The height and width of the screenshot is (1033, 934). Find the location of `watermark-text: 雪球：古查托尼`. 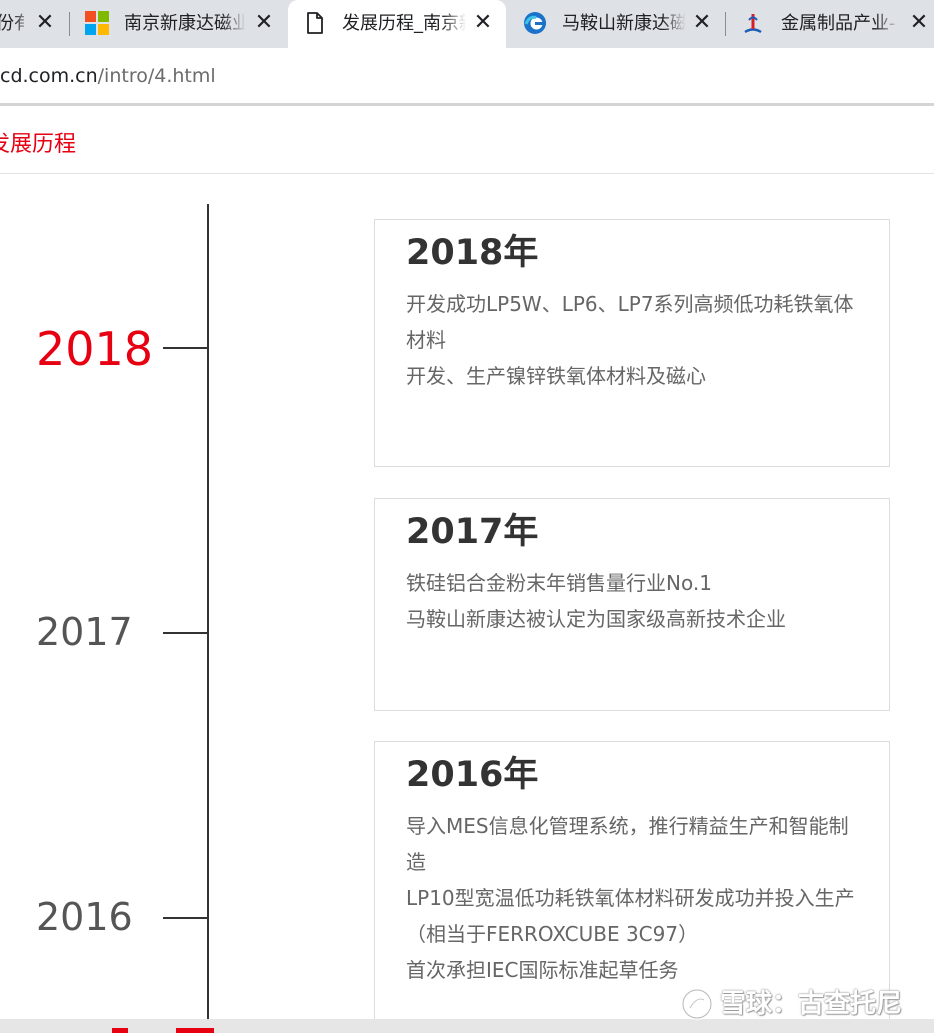

watermark-text: 雪球：古查托尼 is located at coordinates (811, 1004).